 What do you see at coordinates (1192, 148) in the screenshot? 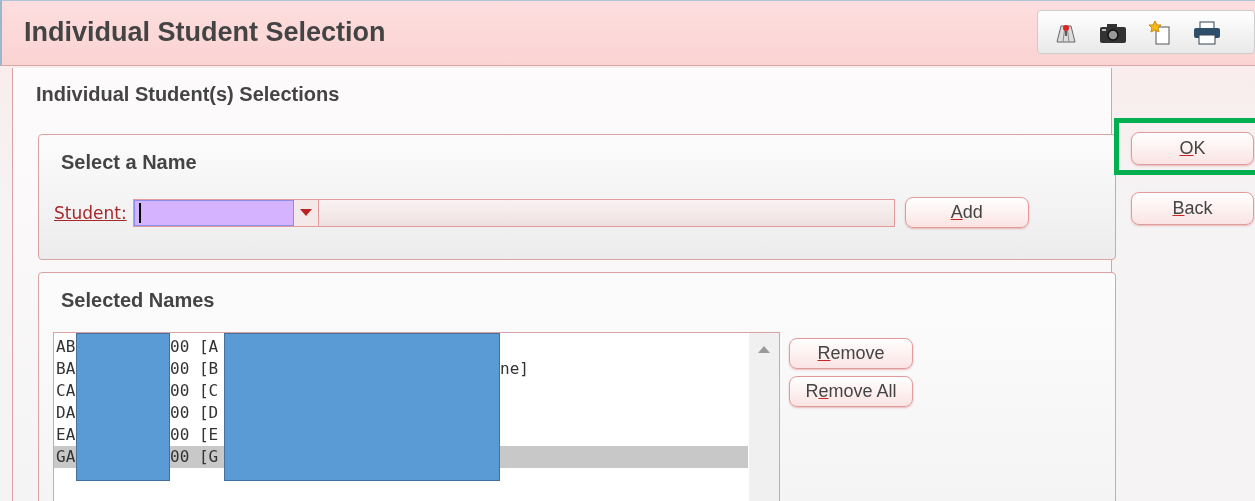
I see `ok-button: OK` at bounding box center [1192, 148].